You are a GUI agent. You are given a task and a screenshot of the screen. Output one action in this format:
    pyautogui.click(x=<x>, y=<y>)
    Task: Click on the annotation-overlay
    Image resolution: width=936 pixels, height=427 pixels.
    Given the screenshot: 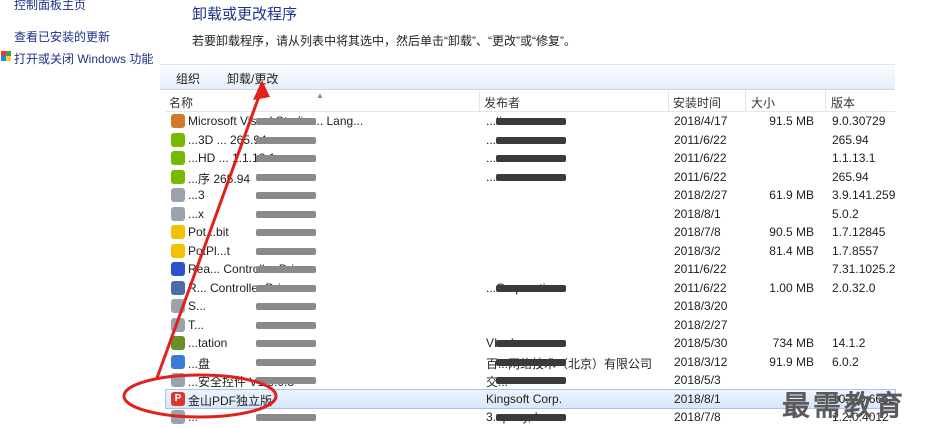 What is the action you would take?
    pyautogui.click(x=200, y=249)
    